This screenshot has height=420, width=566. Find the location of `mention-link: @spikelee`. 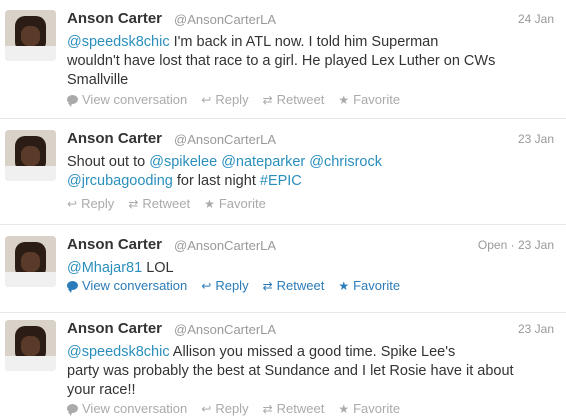

mention-link: @spikelee is located at coordinates (183, 162).